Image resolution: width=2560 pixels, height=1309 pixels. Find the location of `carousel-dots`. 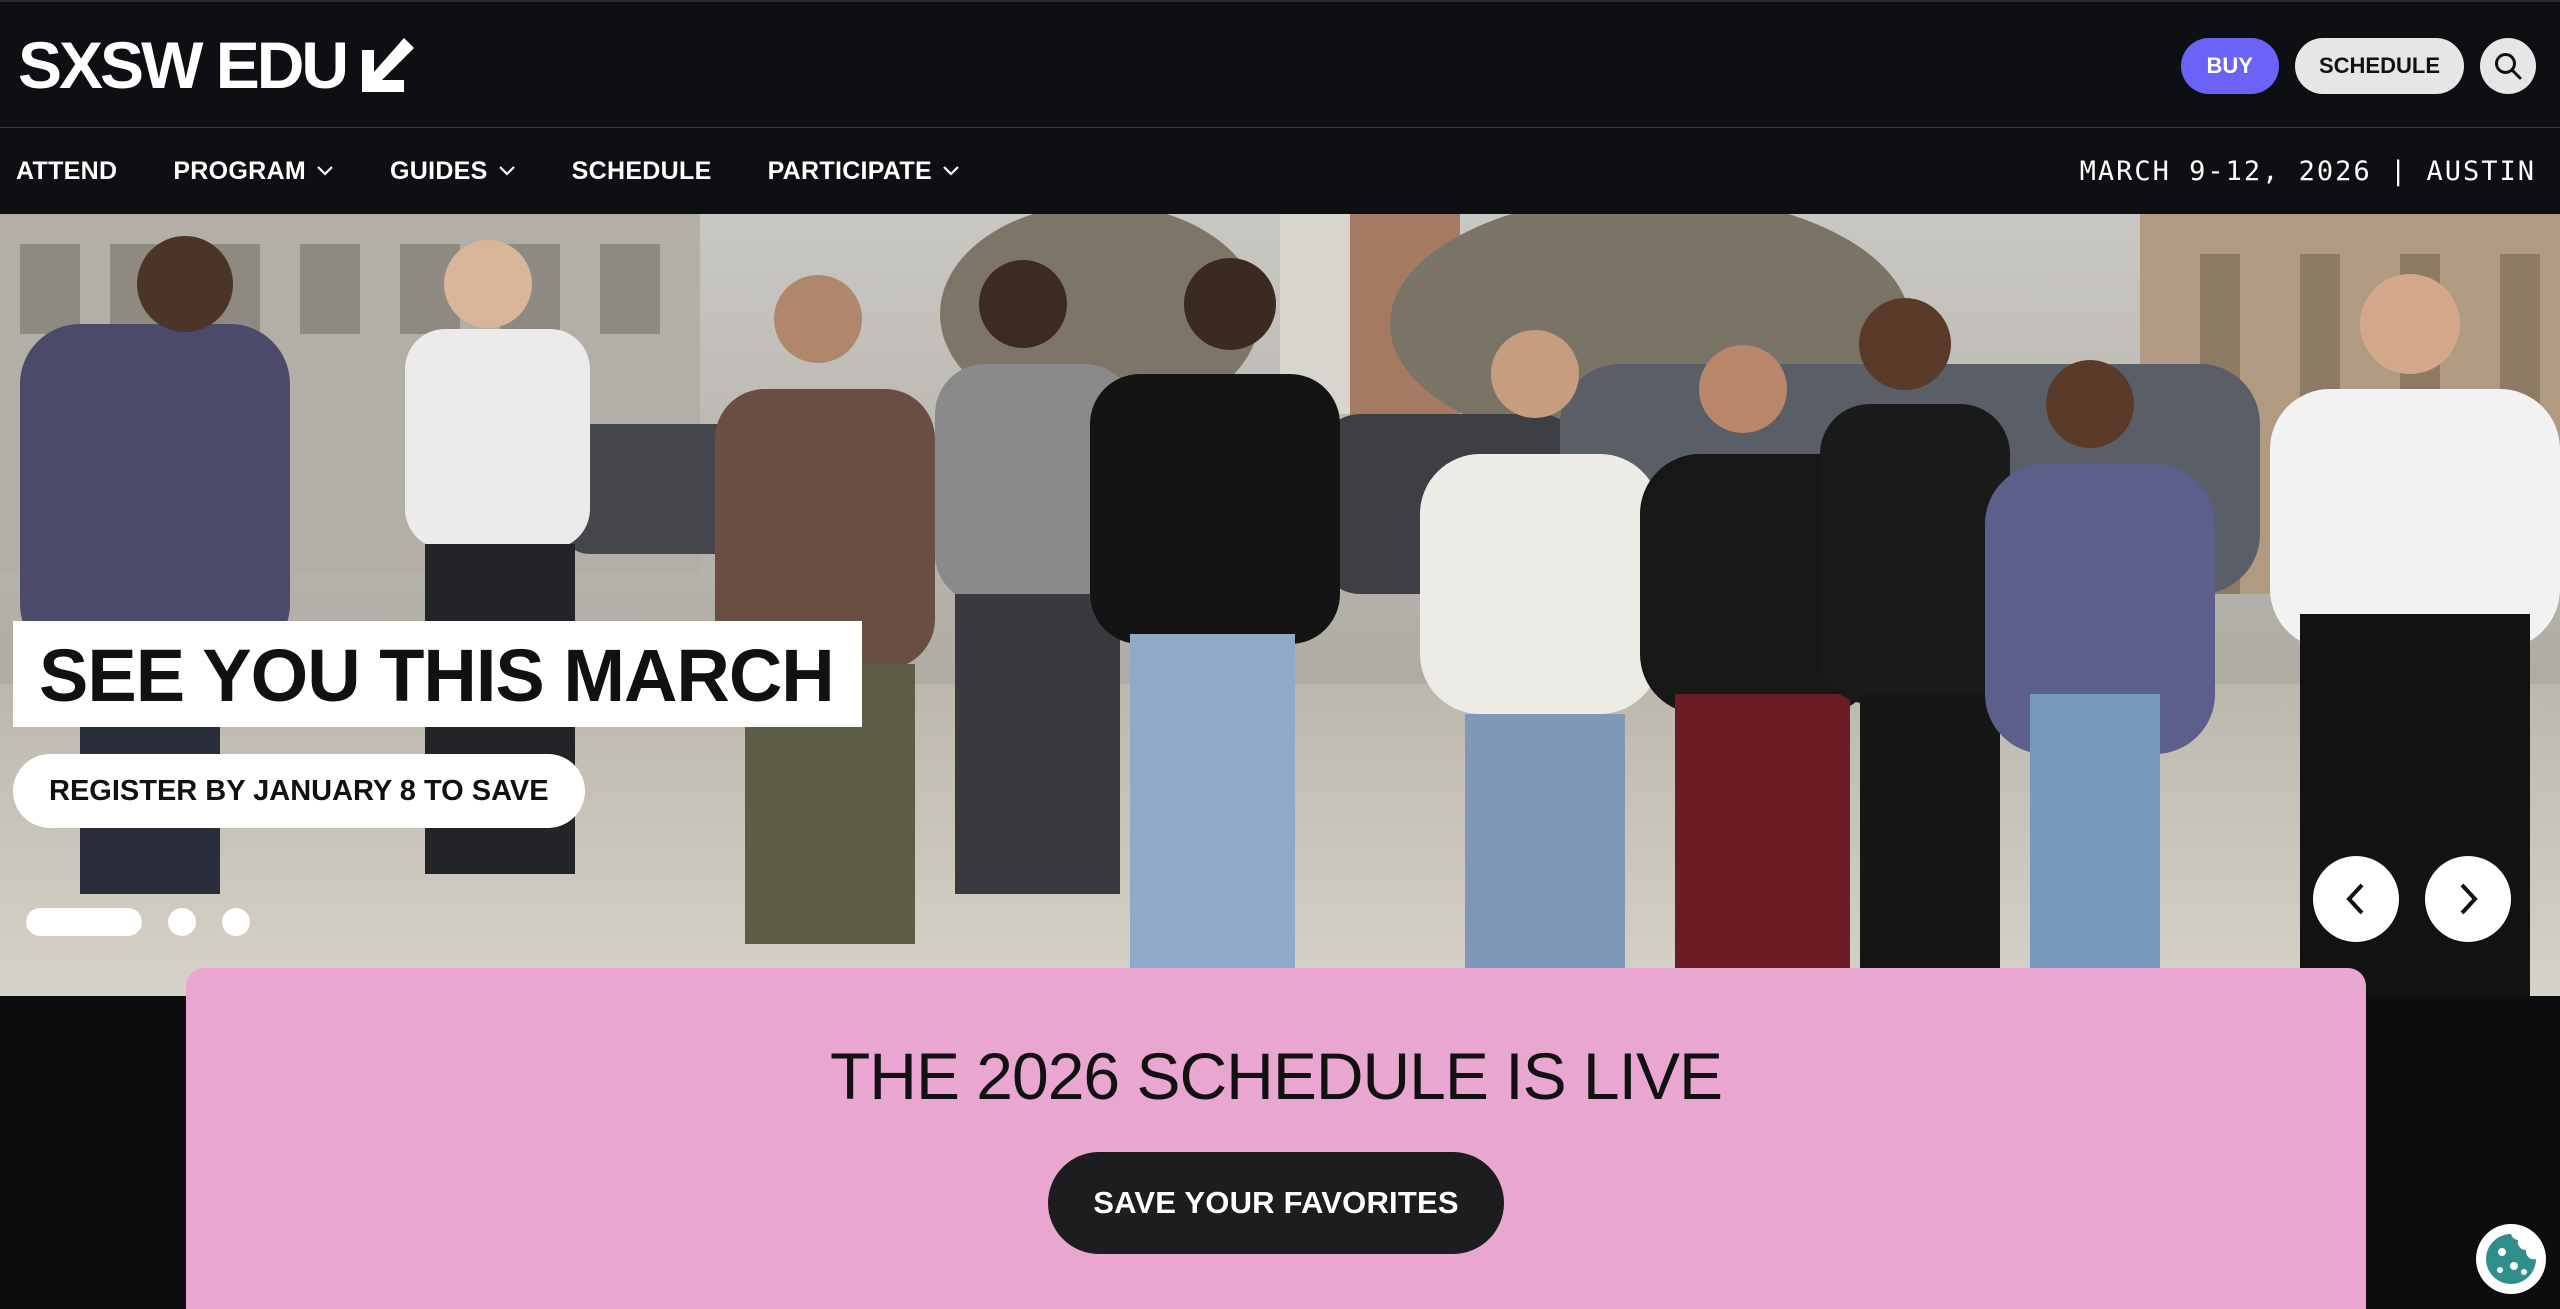

carousel-dots is located at coordinates (138, 922).